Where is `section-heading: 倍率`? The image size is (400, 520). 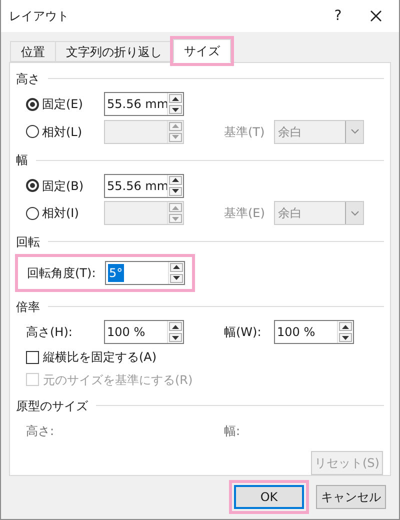 section-heading: 倍率 is located at coordinates (28, 307).